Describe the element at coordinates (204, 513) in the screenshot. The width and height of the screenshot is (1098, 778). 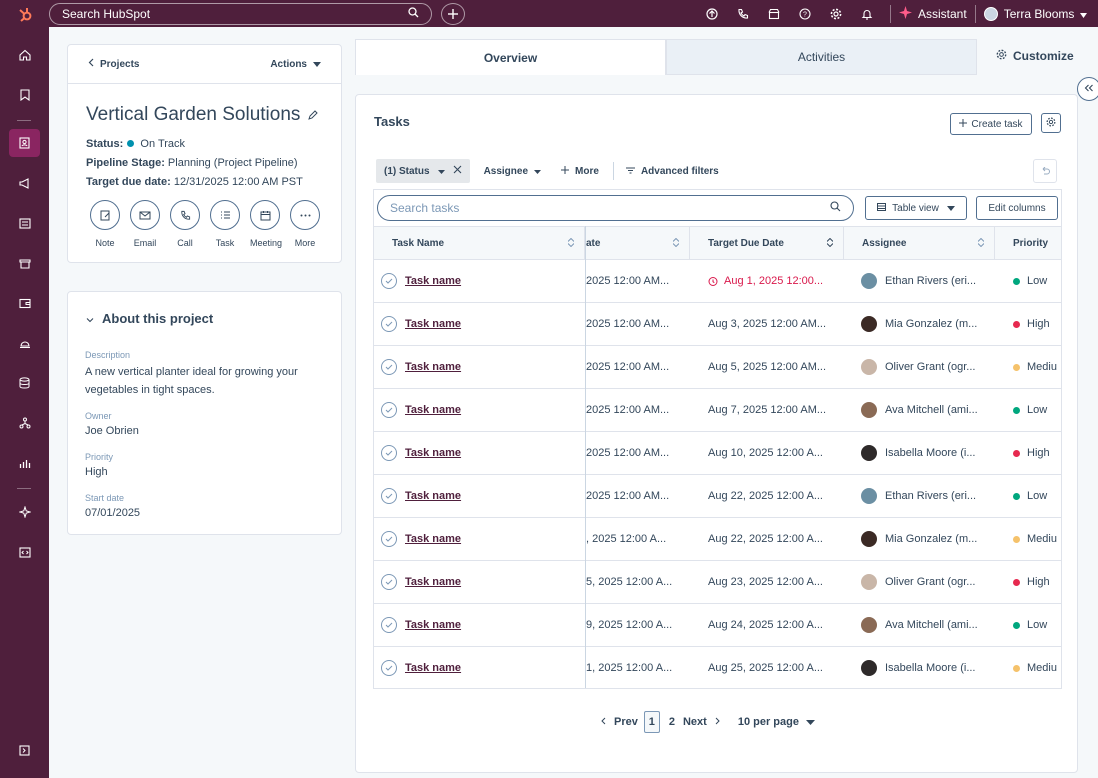
I see `start-date-value: 07/01/2025` at that location.